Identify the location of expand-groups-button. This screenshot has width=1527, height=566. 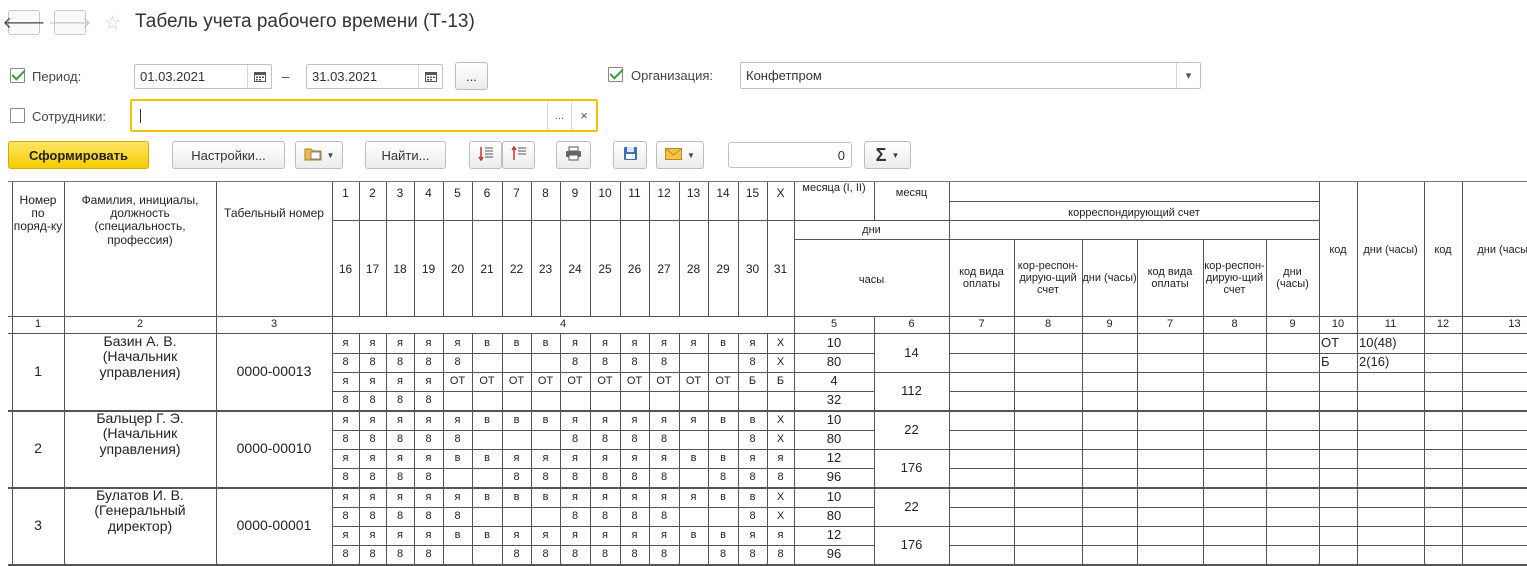
(485, 155).